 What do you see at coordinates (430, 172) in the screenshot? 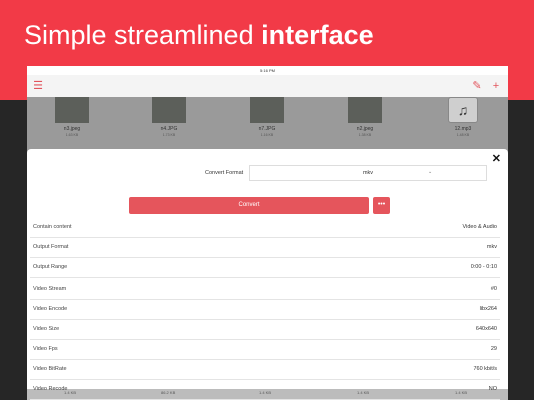
I see `chevron-down-icon: ⌄` at bounding box center [430, 172].